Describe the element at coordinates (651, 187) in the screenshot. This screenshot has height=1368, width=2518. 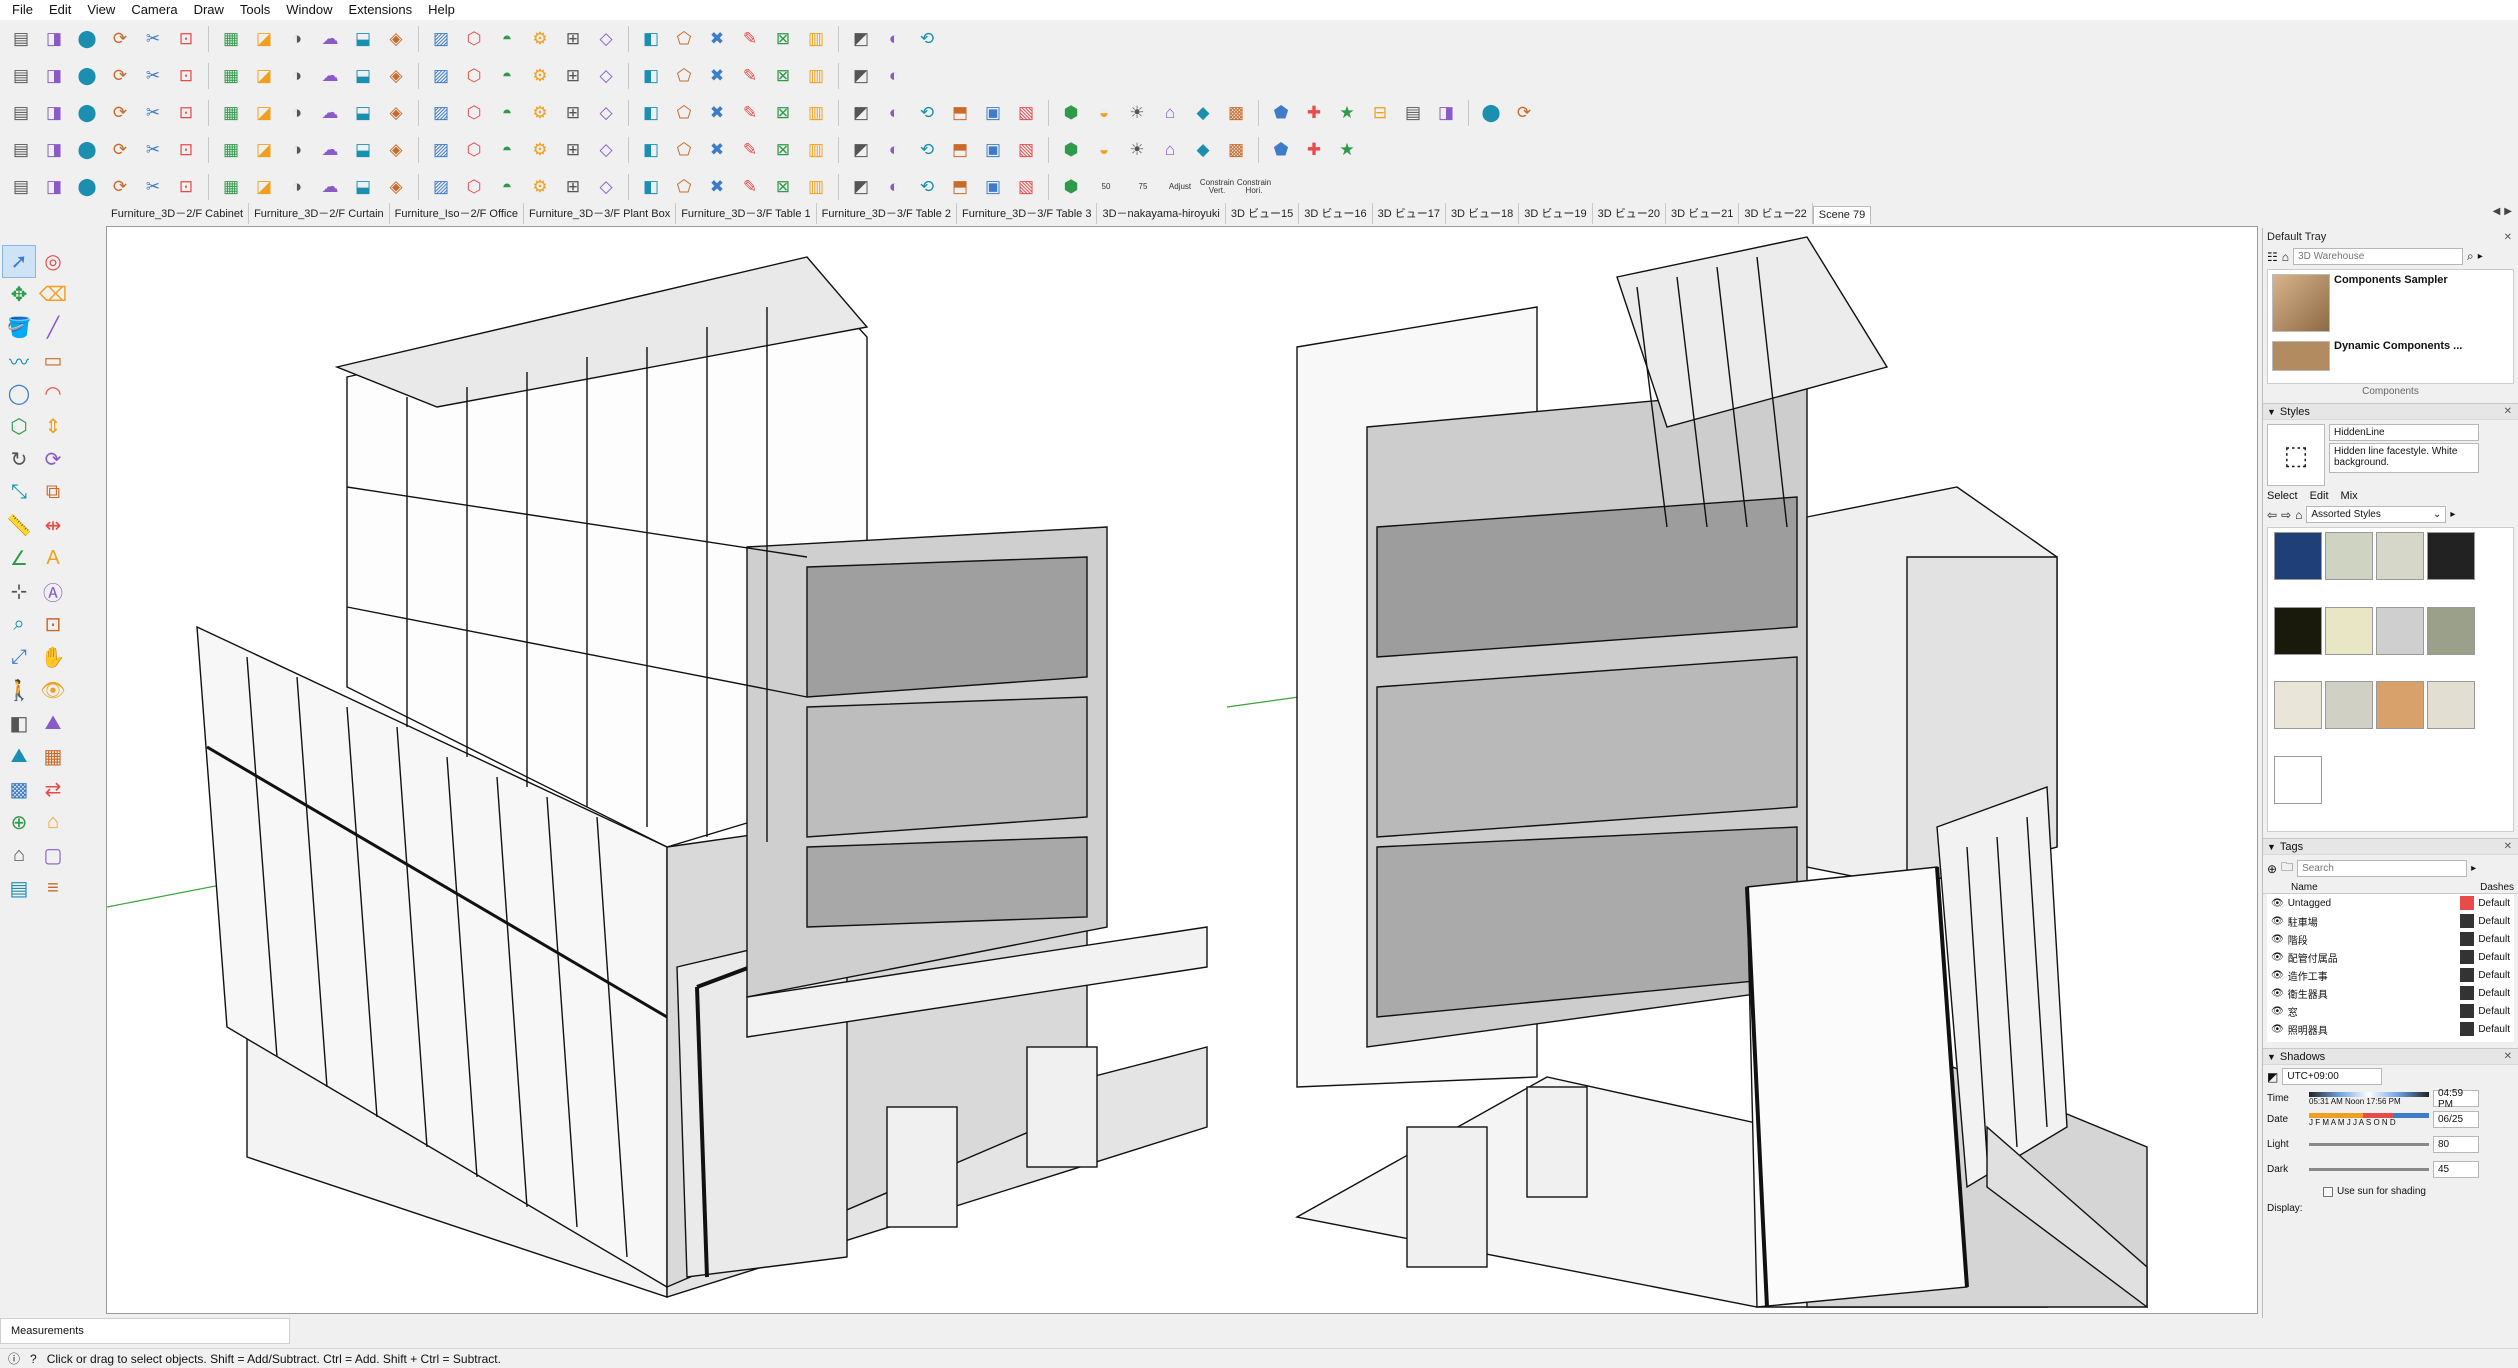
I see `hex-4-icon: ◧` at that location.